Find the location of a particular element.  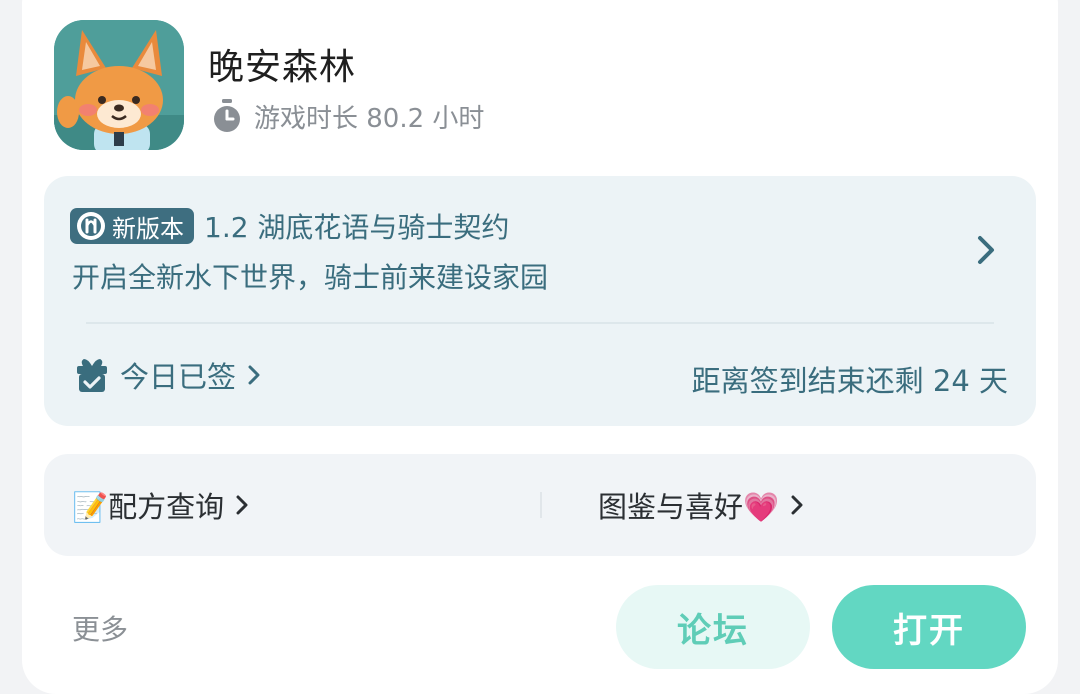

links-divider is located at coordinates (541, 505).